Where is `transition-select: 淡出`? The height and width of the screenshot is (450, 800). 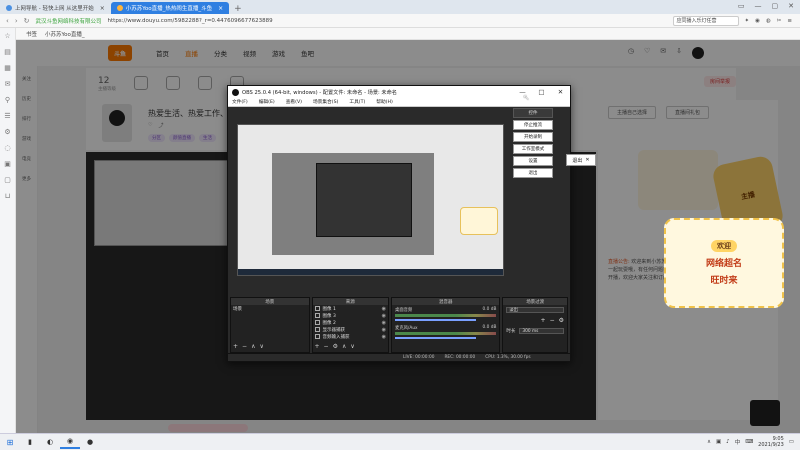
transition-select: 淡出 is located at coordinates (535, 310).